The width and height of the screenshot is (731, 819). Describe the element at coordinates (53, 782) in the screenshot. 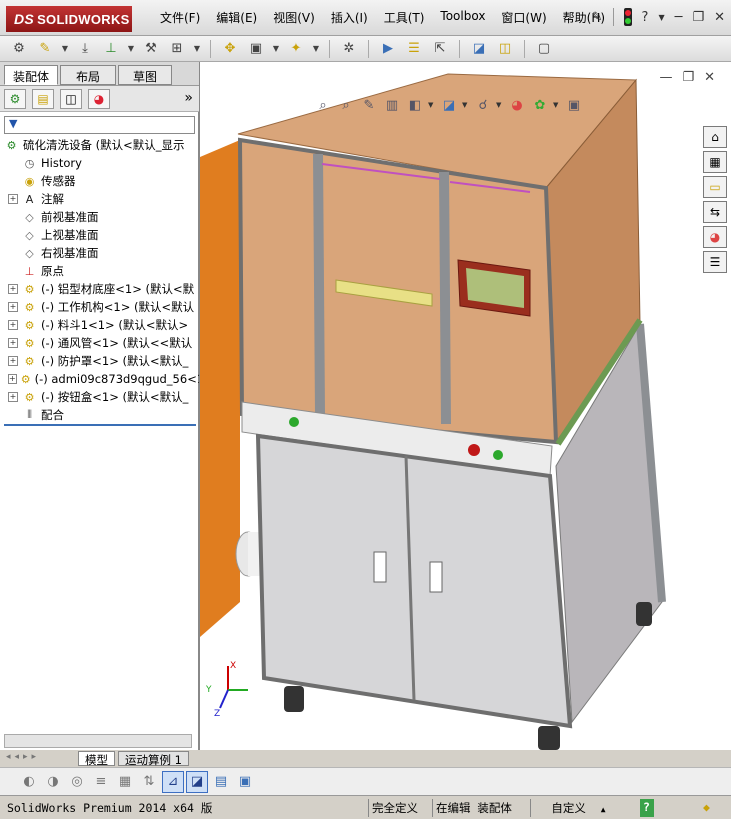

I see `shaded-icon: ◑` at that location.